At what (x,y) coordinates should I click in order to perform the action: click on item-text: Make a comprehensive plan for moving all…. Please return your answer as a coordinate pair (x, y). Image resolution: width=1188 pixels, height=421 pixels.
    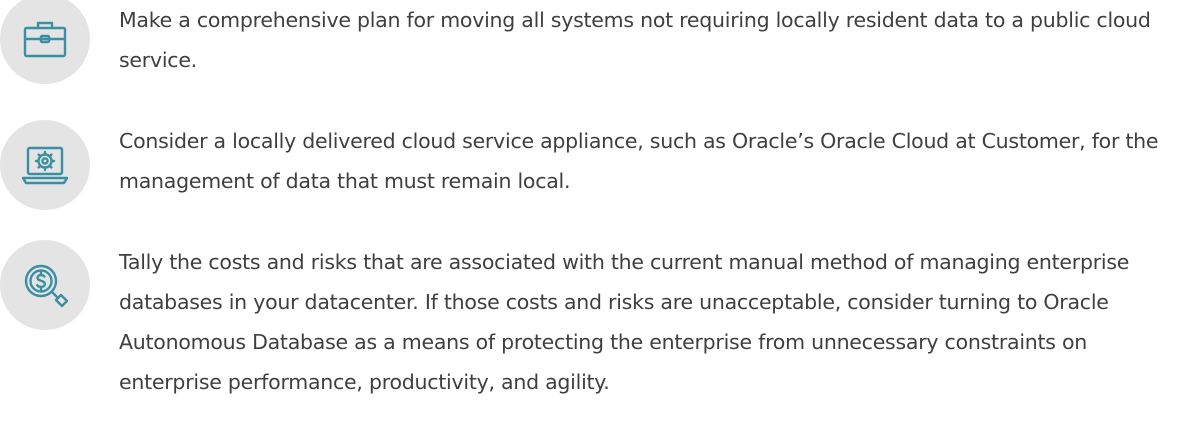
    Looking at the image, I should click on (635, 40).